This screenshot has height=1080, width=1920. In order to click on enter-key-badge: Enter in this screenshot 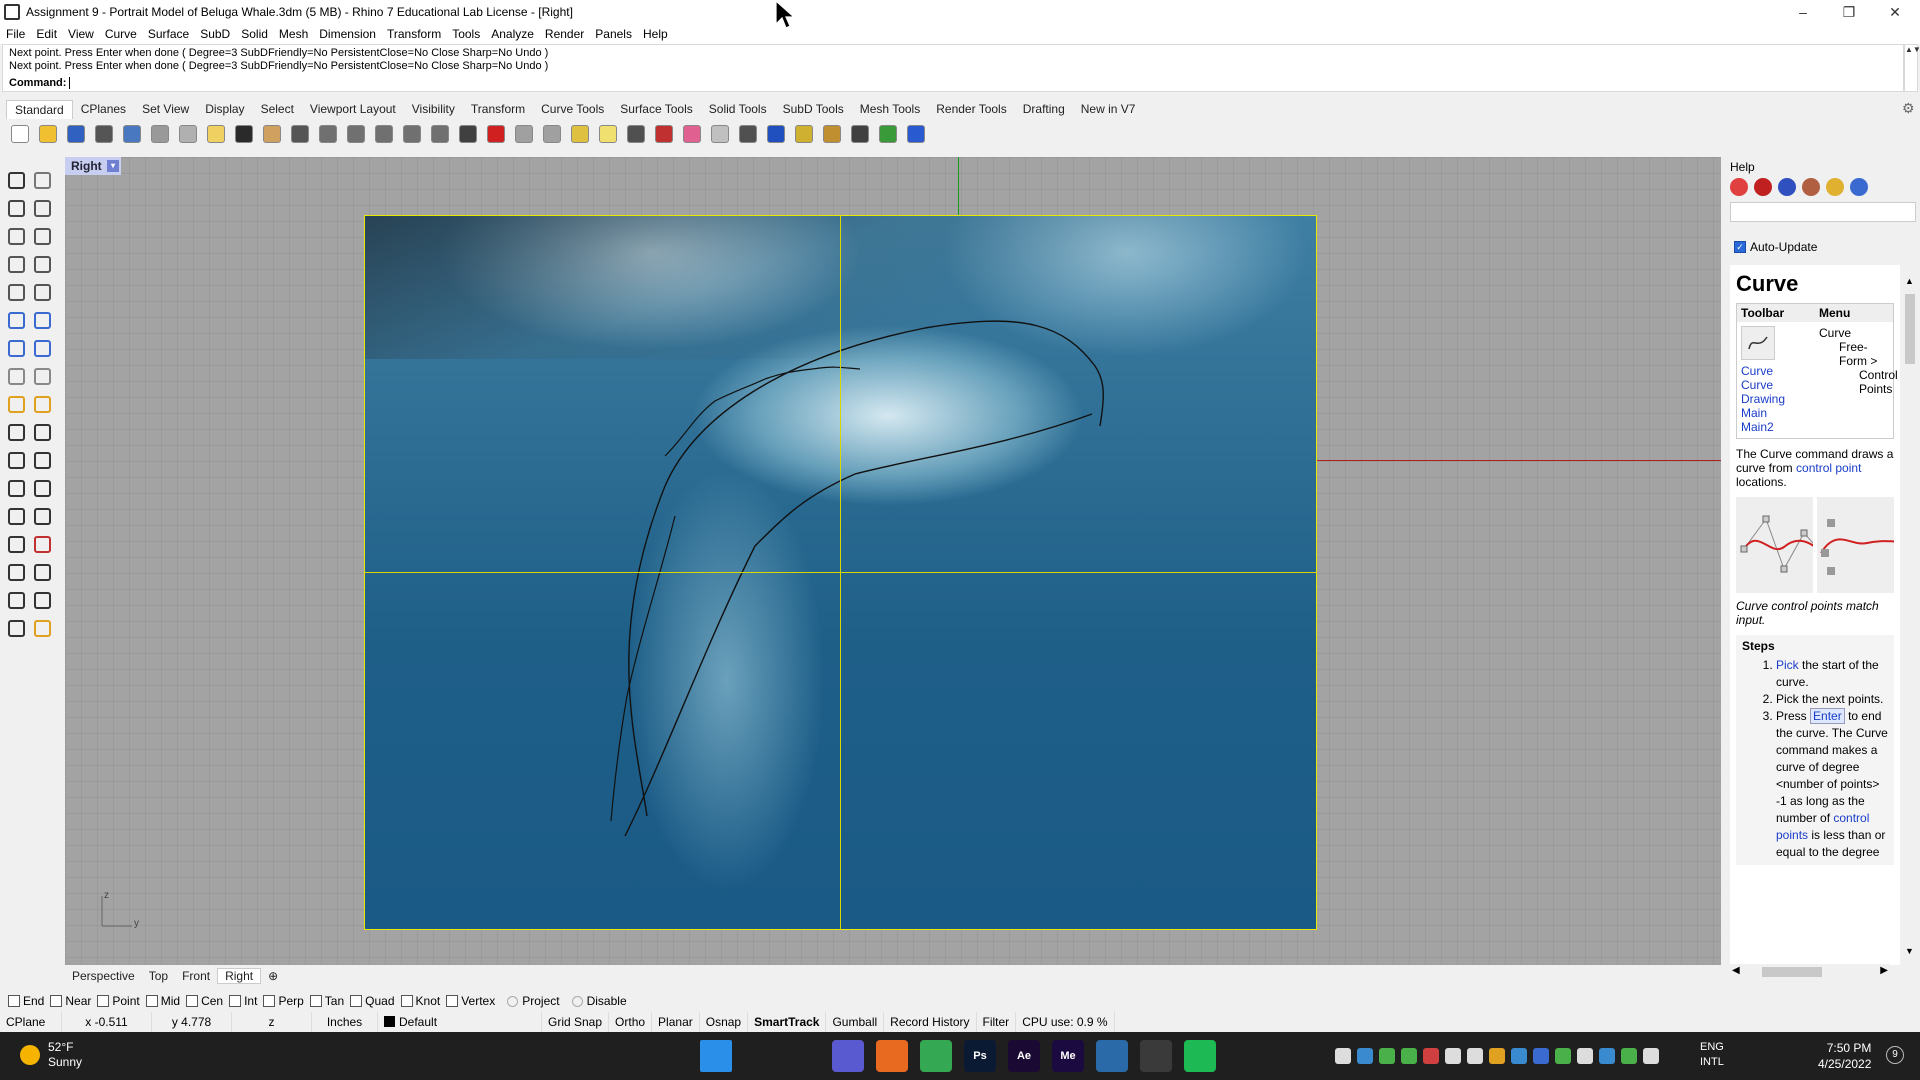, I will do `click(1827, 716)`.